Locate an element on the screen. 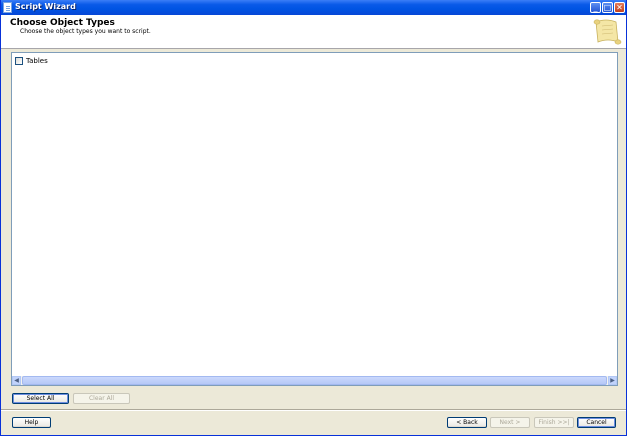 This screenshot has height=436, width=627. list-item-tables: Tables is located at coordinates (31, 60).